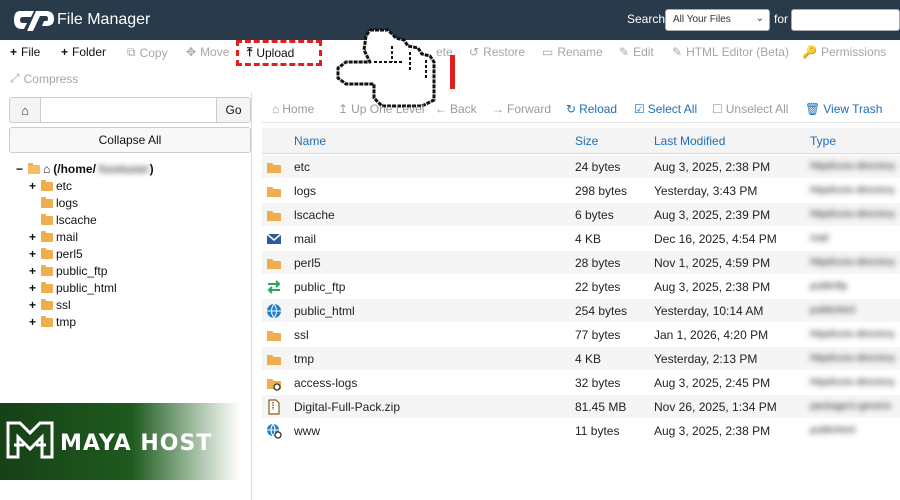 The width and height of the screenshot is (900, 500). I want to click on move-button: ✥ Move, so click(207, 52).